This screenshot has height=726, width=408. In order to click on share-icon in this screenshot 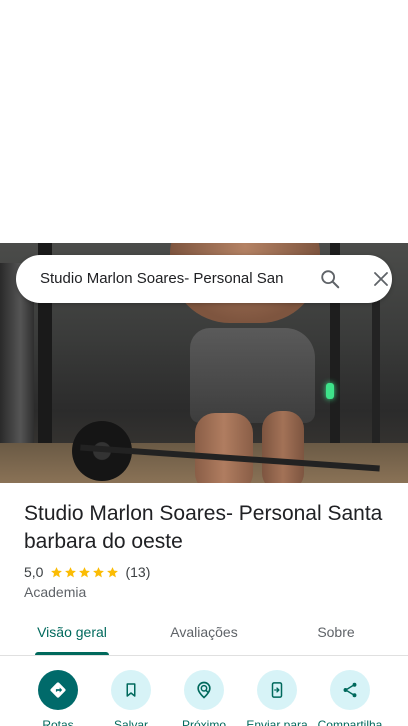, I will do `click(350, 690)`.